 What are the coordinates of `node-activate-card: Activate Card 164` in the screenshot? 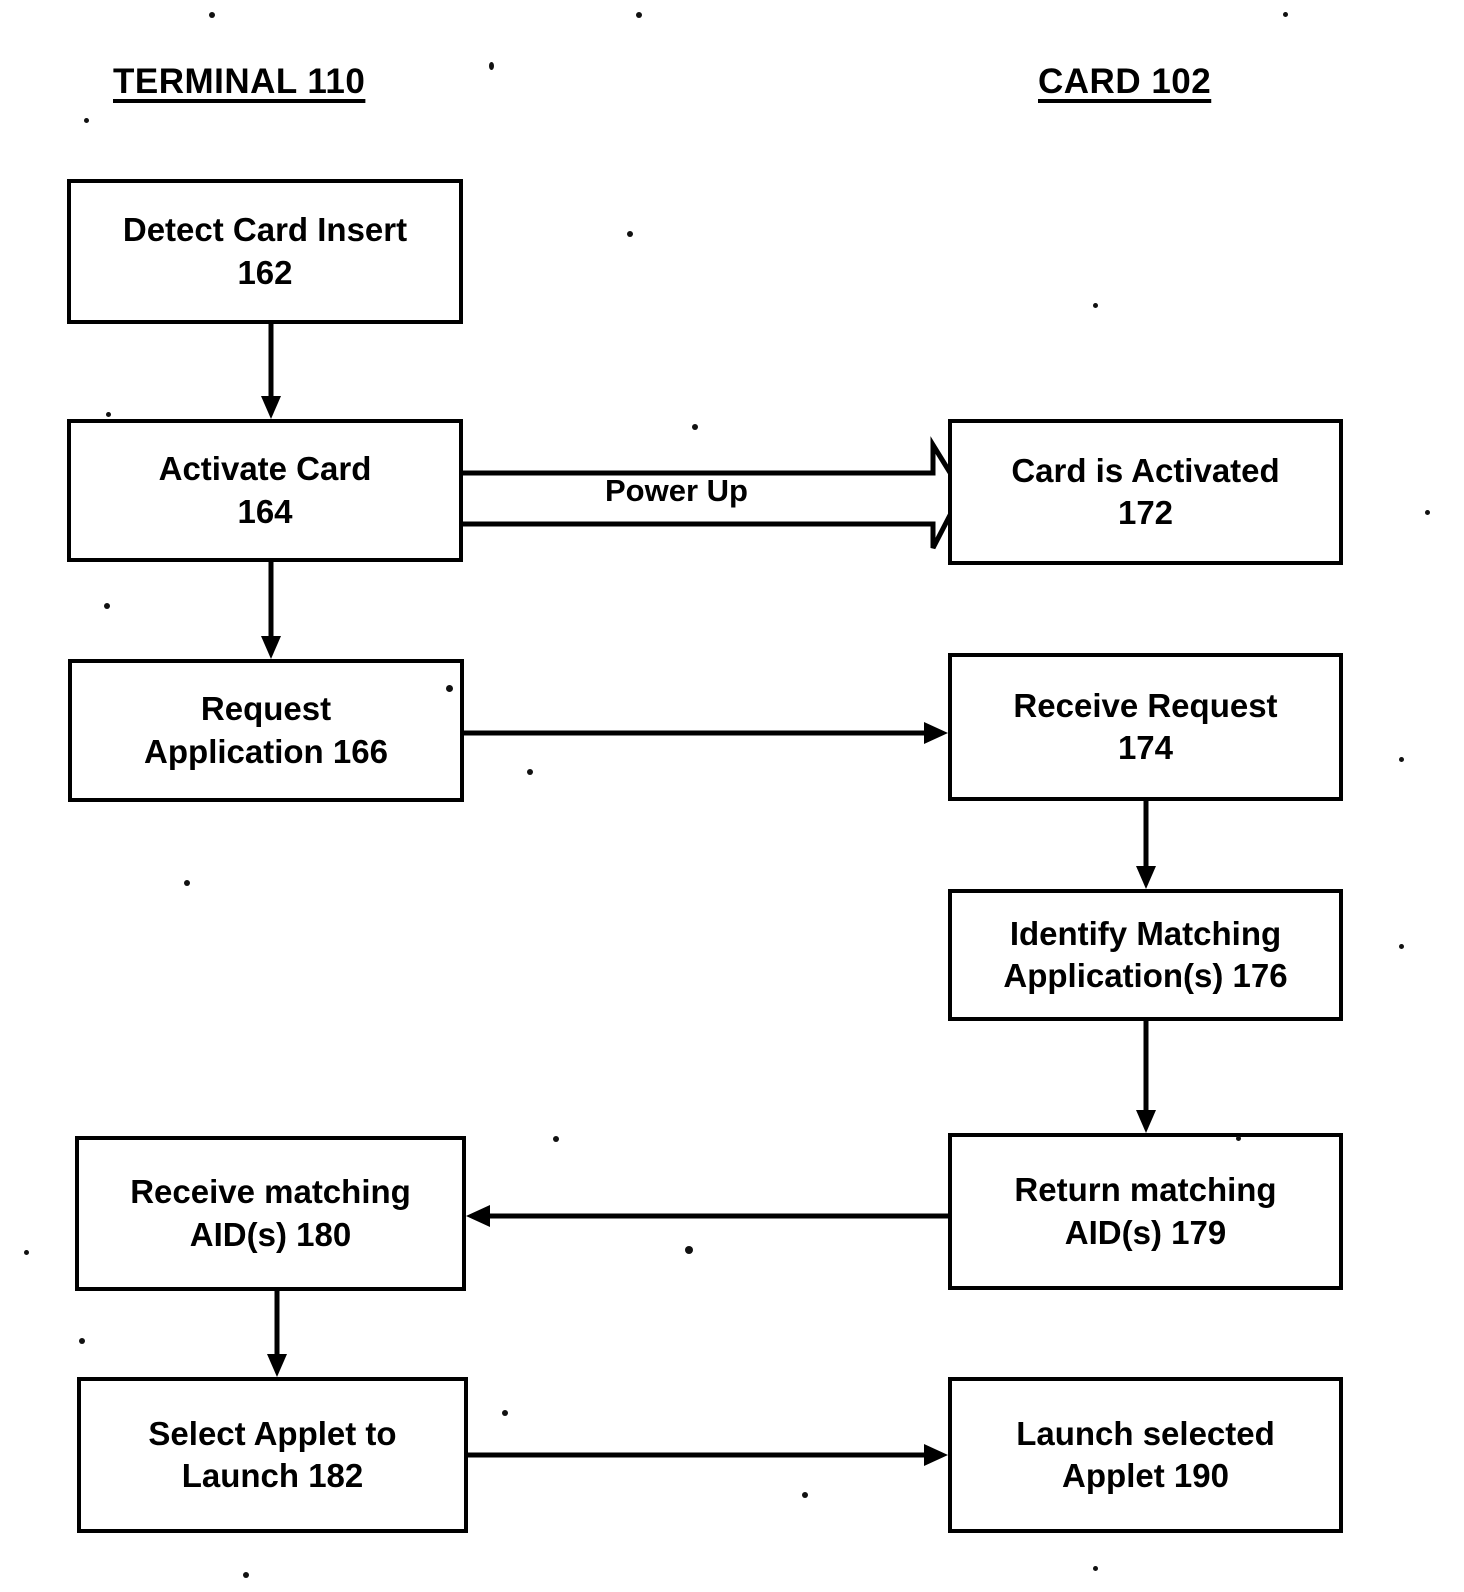 It's located at (265, 490).